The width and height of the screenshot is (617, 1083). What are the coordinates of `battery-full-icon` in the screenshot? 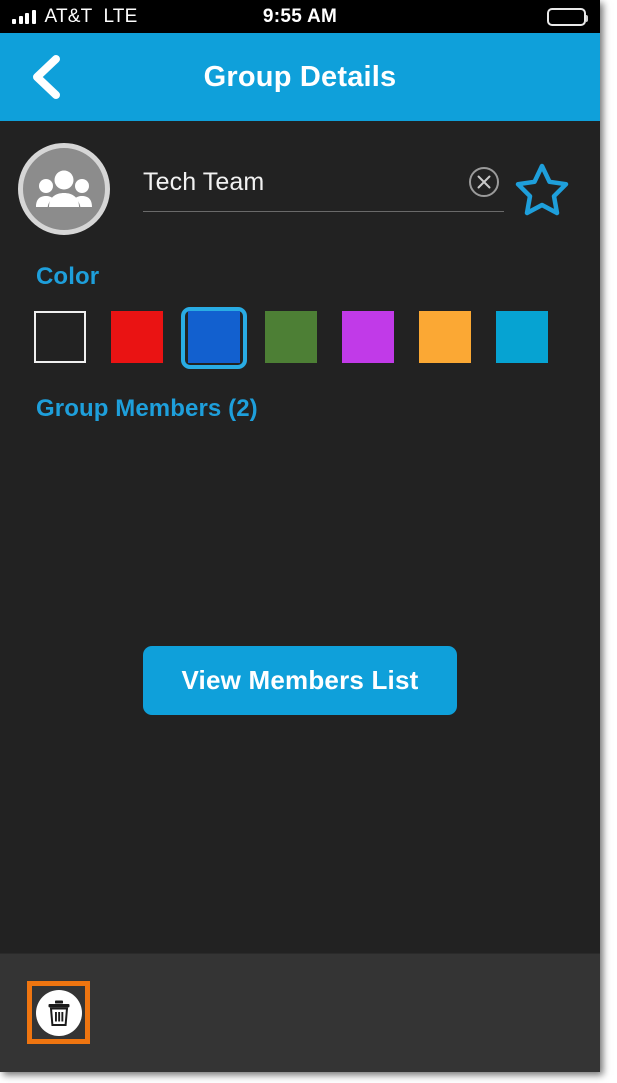 It's located at (567, 16).